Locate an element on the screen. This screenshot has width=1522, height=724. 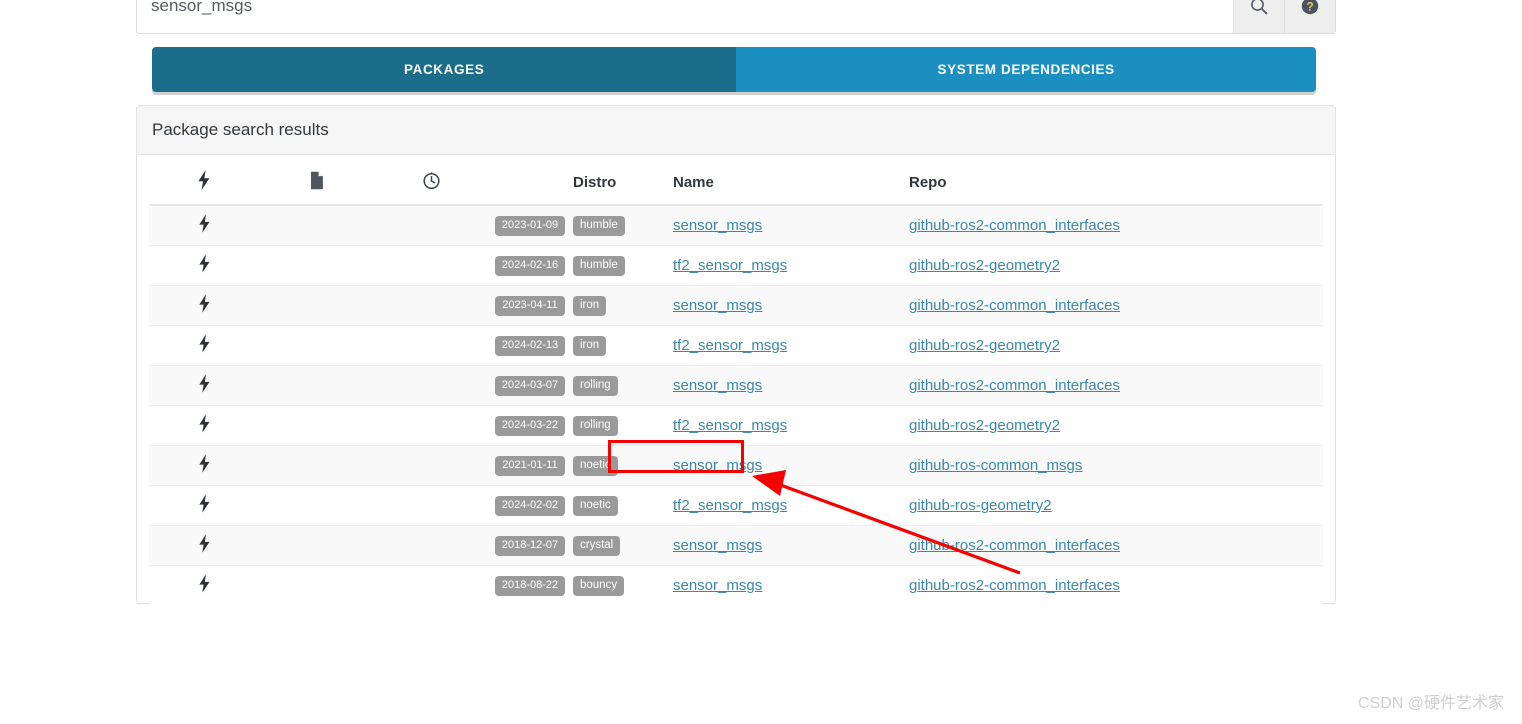
help-button: ? is located at coordinates (1309, 16).